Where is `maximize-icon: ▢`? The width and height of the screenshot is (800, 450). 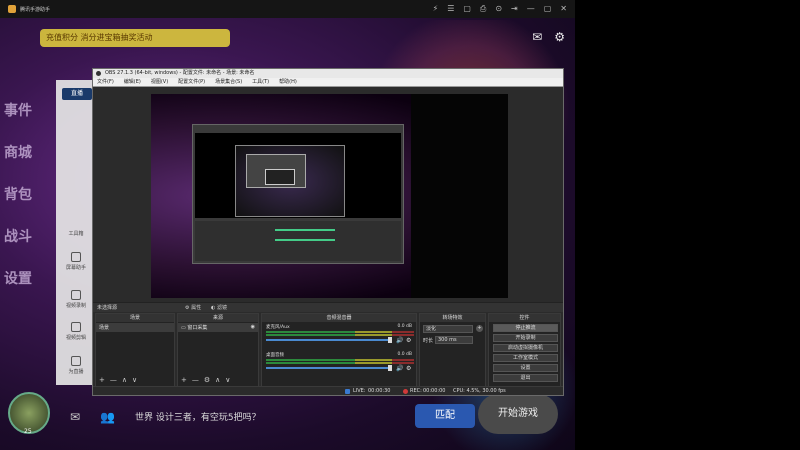
maximize-icon: ▢ is located at coordinates (548, 9).